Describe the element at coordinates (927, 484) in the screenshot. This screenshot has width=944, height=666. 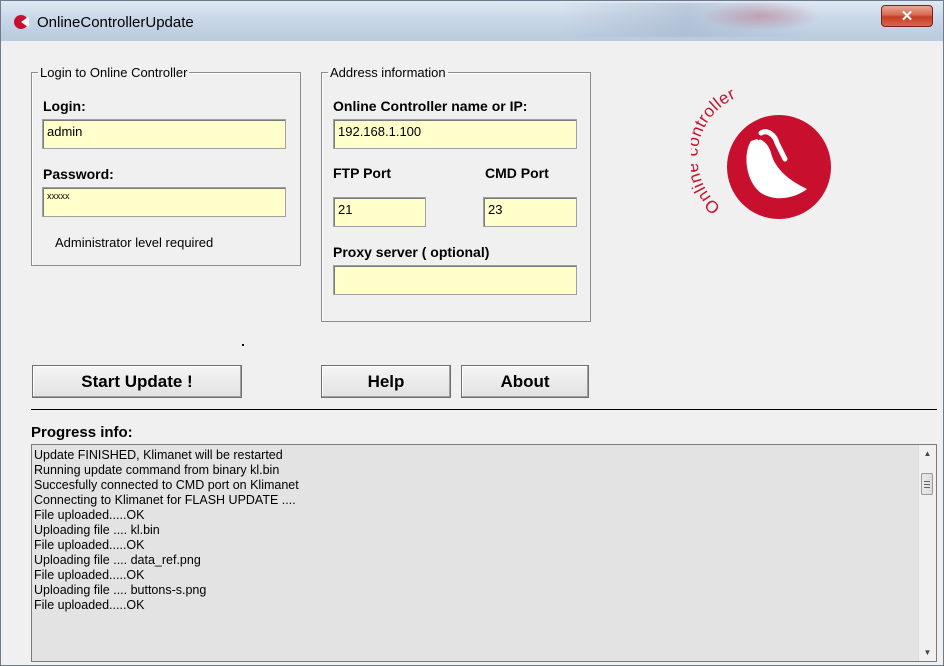
I see `scroll-thumb` at that location.